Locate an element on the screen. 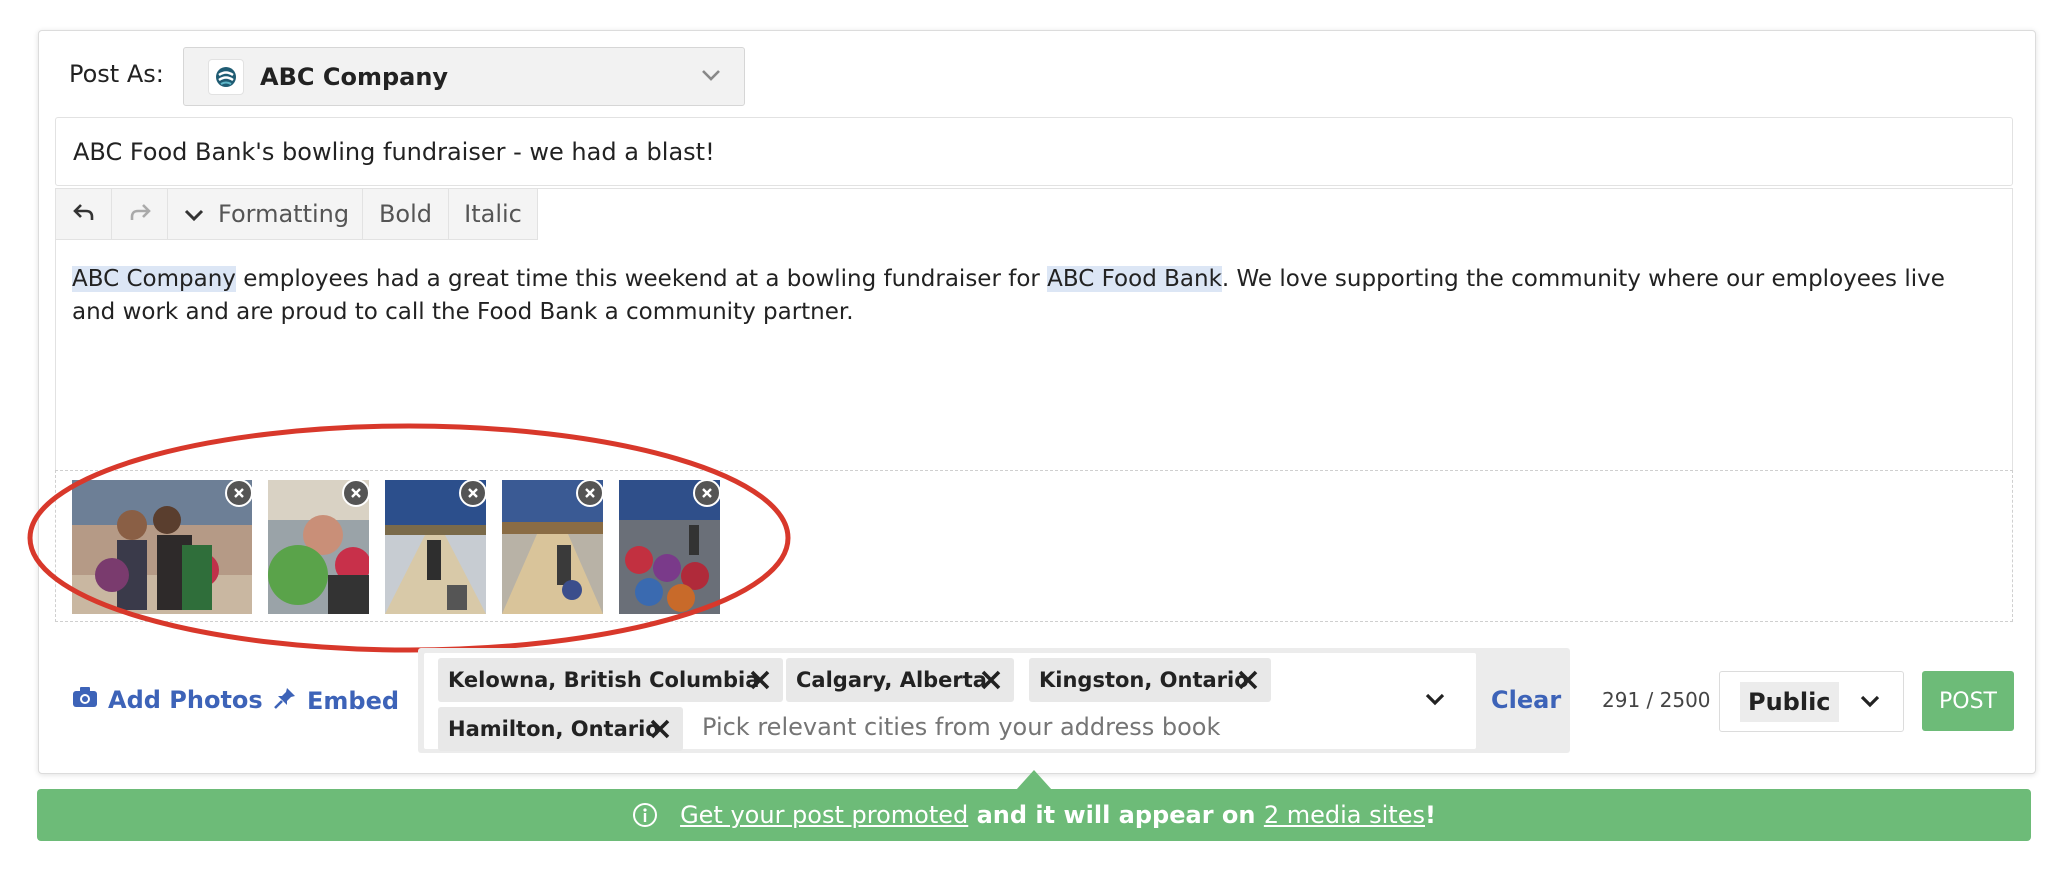 Image resolution: width=2054 pixels, height=874 pixels. city-chip: Hamilton, Ontario is located at coordinates (560, 729).